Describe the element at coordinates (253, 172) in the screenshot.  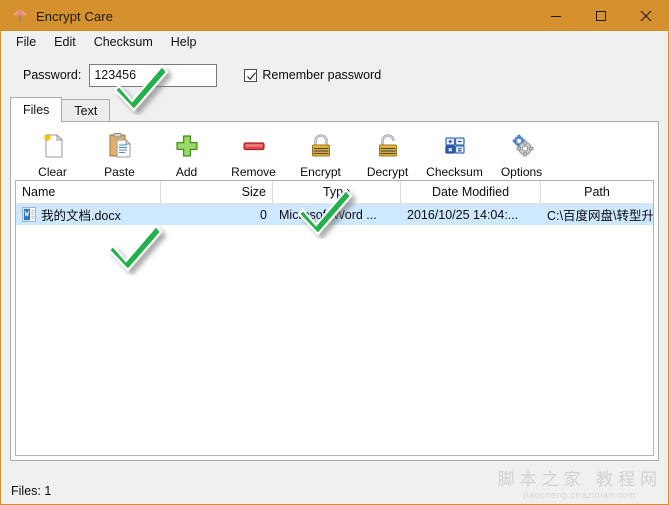
I see `remove-label: Remove` at that location.